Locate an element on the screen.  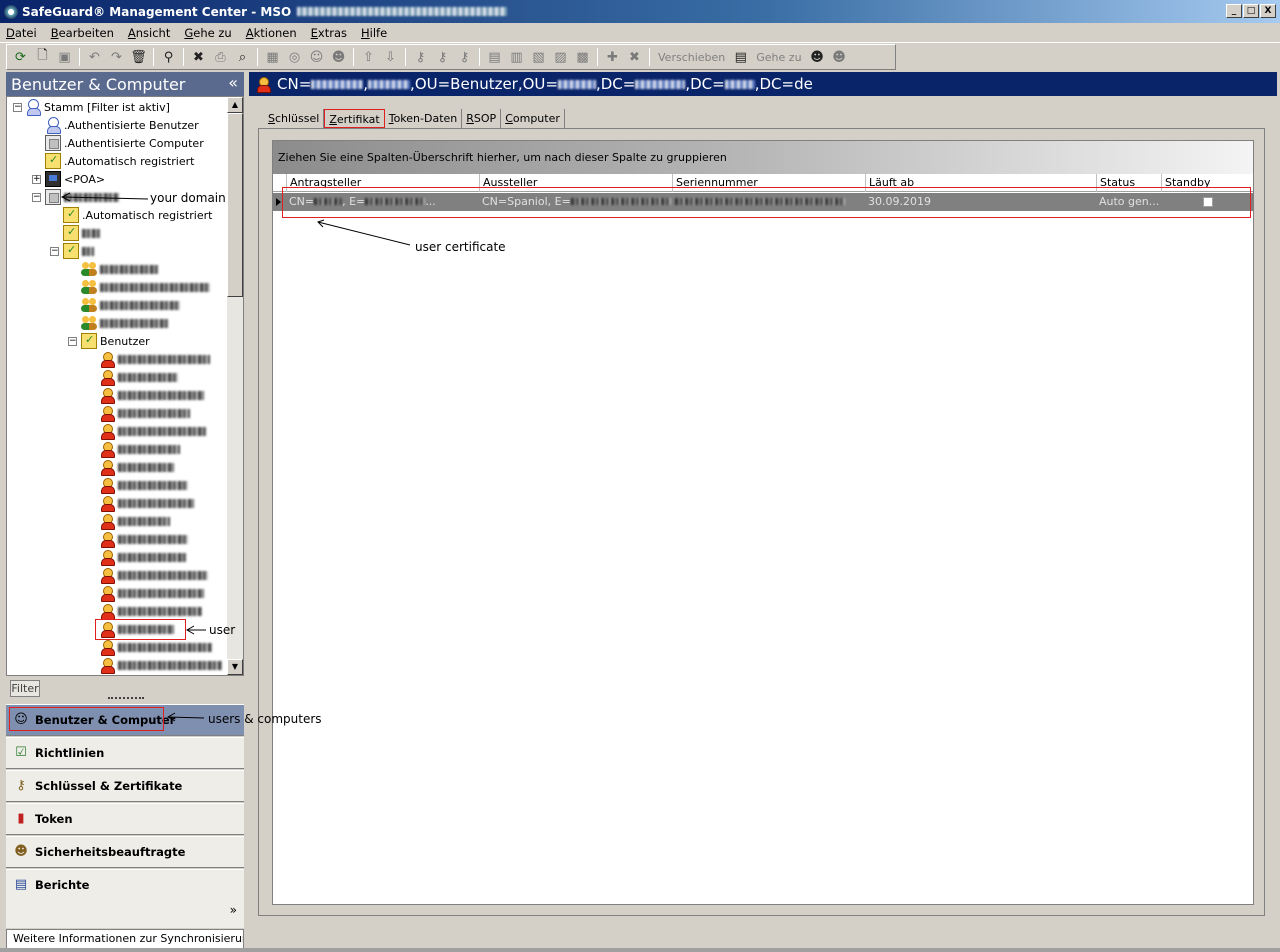
window-bottom-edge is located at coordinates (640, 950).